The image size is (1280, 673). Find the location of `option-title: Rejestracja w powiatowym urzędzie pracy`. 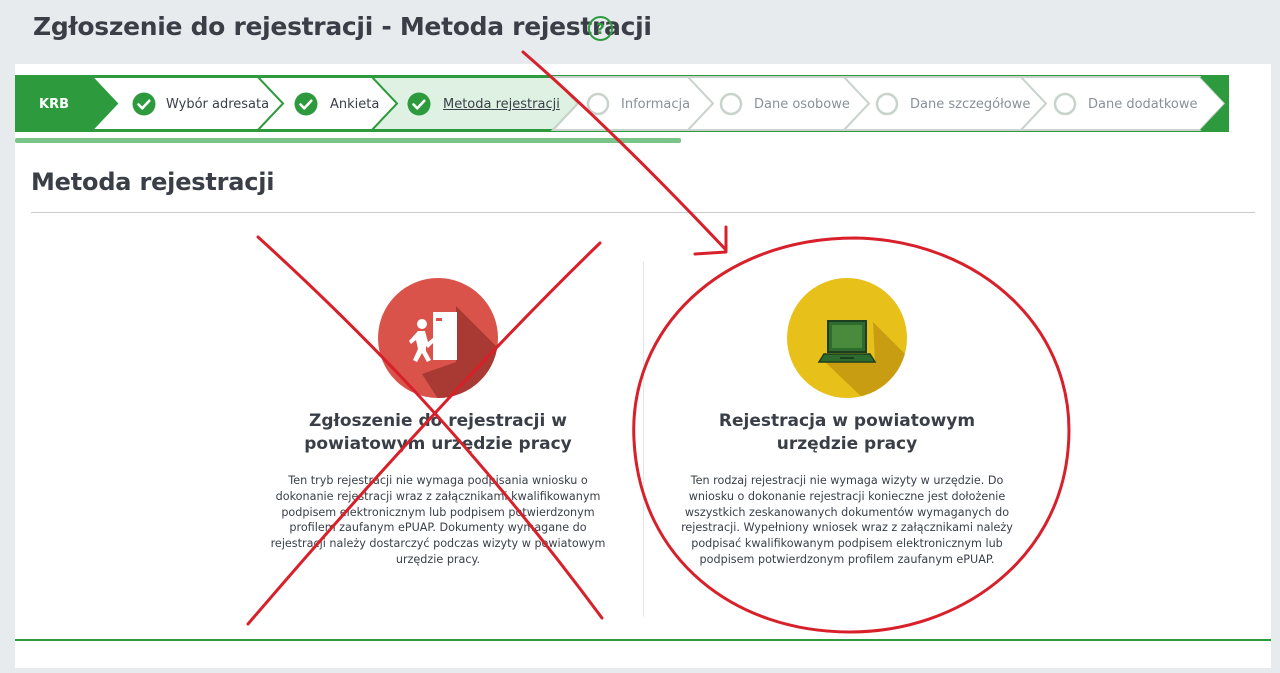

option-title: Rejestracja w powiatowym urzędzie pracy is located at coordinates (847, 432).